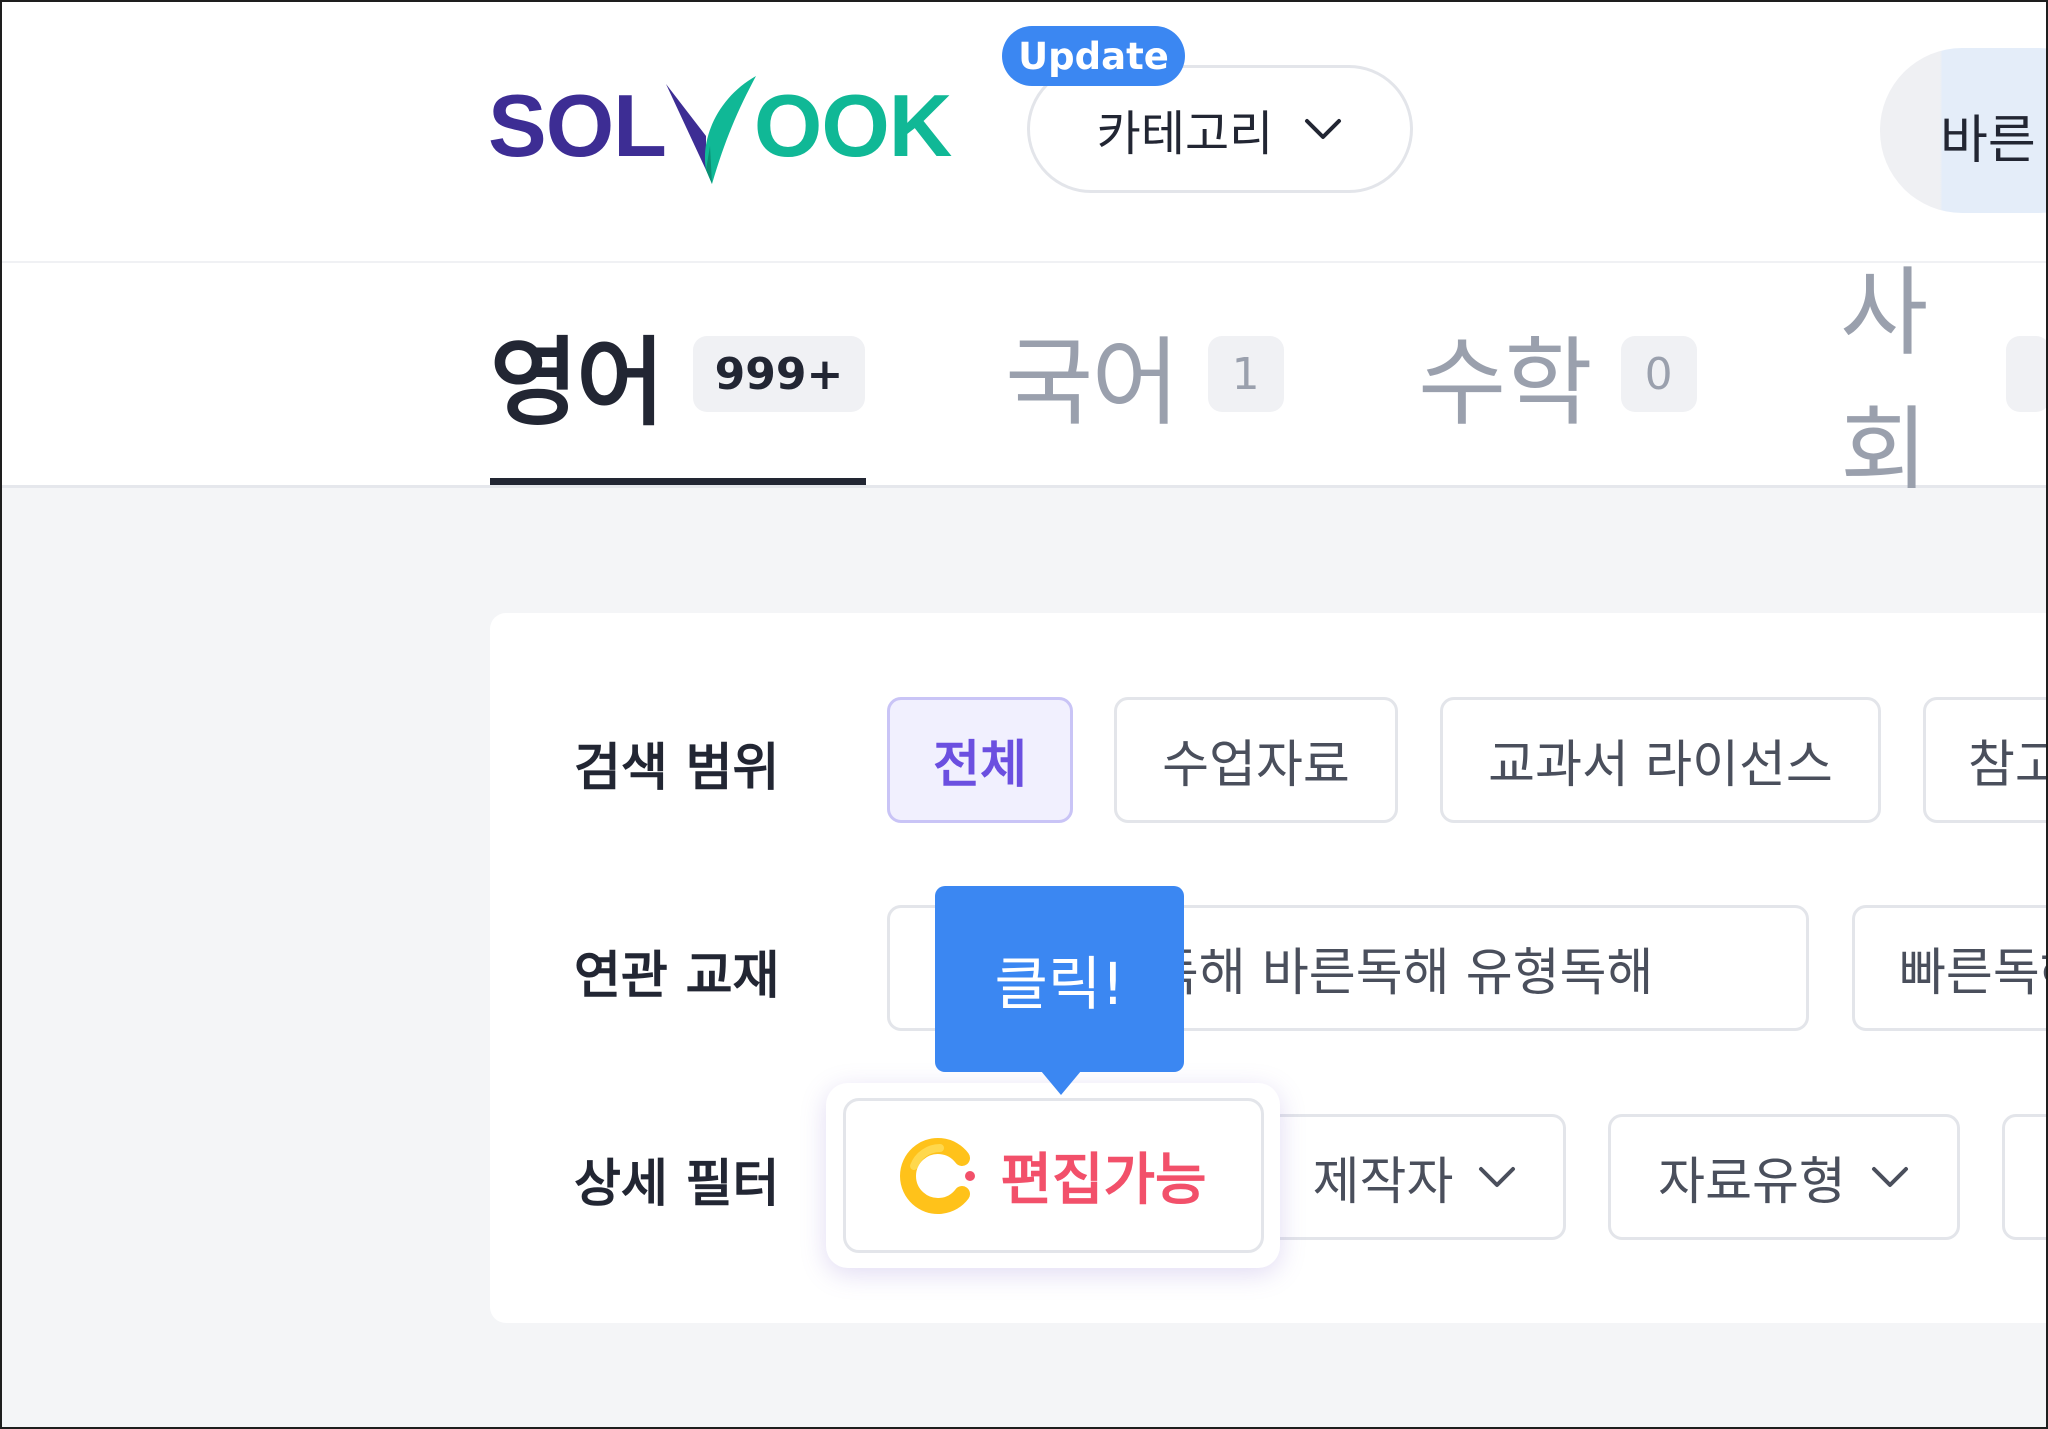 This screenshot has width=2048, height=1429. What do you see at coordinates (710, 130) in the screenshot?
I see `logo-leaf-icon` at bounding box center [710, 130].